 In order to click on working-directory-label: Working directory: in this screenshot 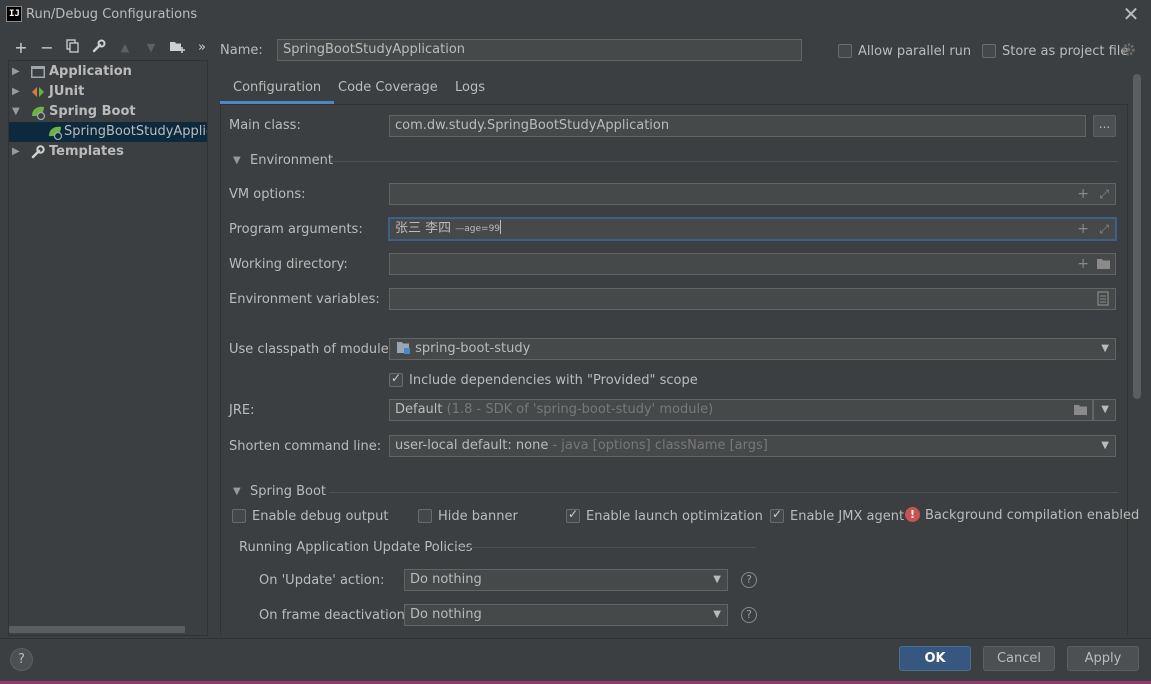, I will do `click(288, 264)`.